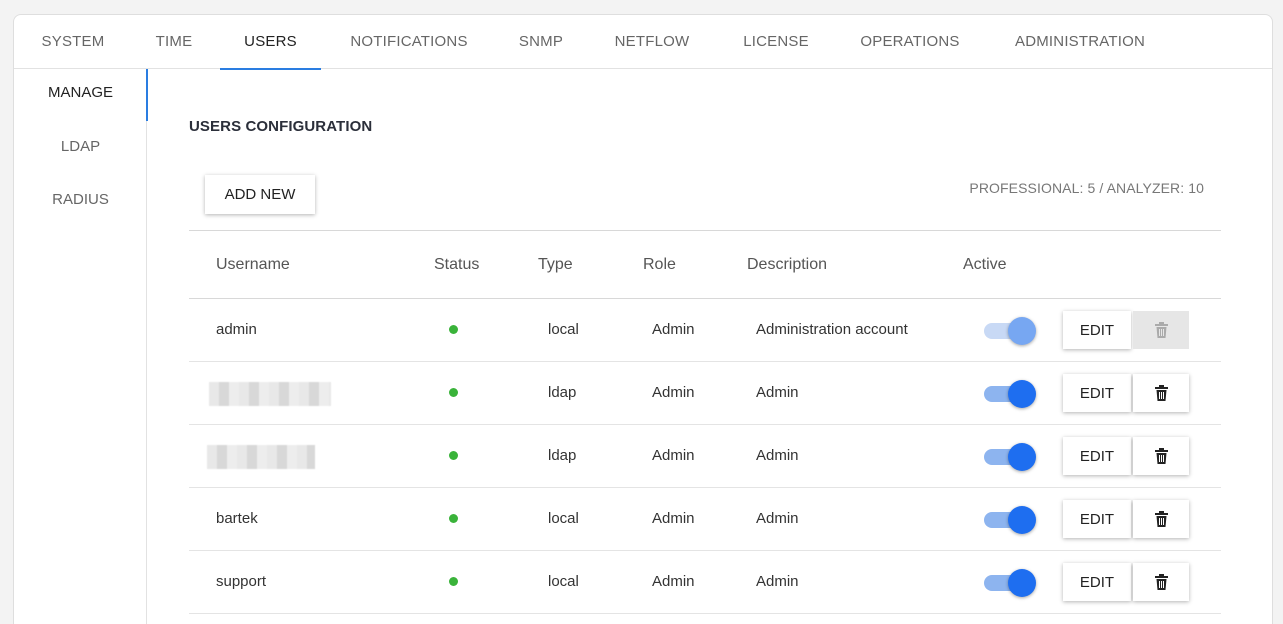 This screenshot has height=624, width=1283. What do you see at coordinates (776, 42) in the screenshot?
I see `tab-license: LICENSE` at bounding box center [776, 42].